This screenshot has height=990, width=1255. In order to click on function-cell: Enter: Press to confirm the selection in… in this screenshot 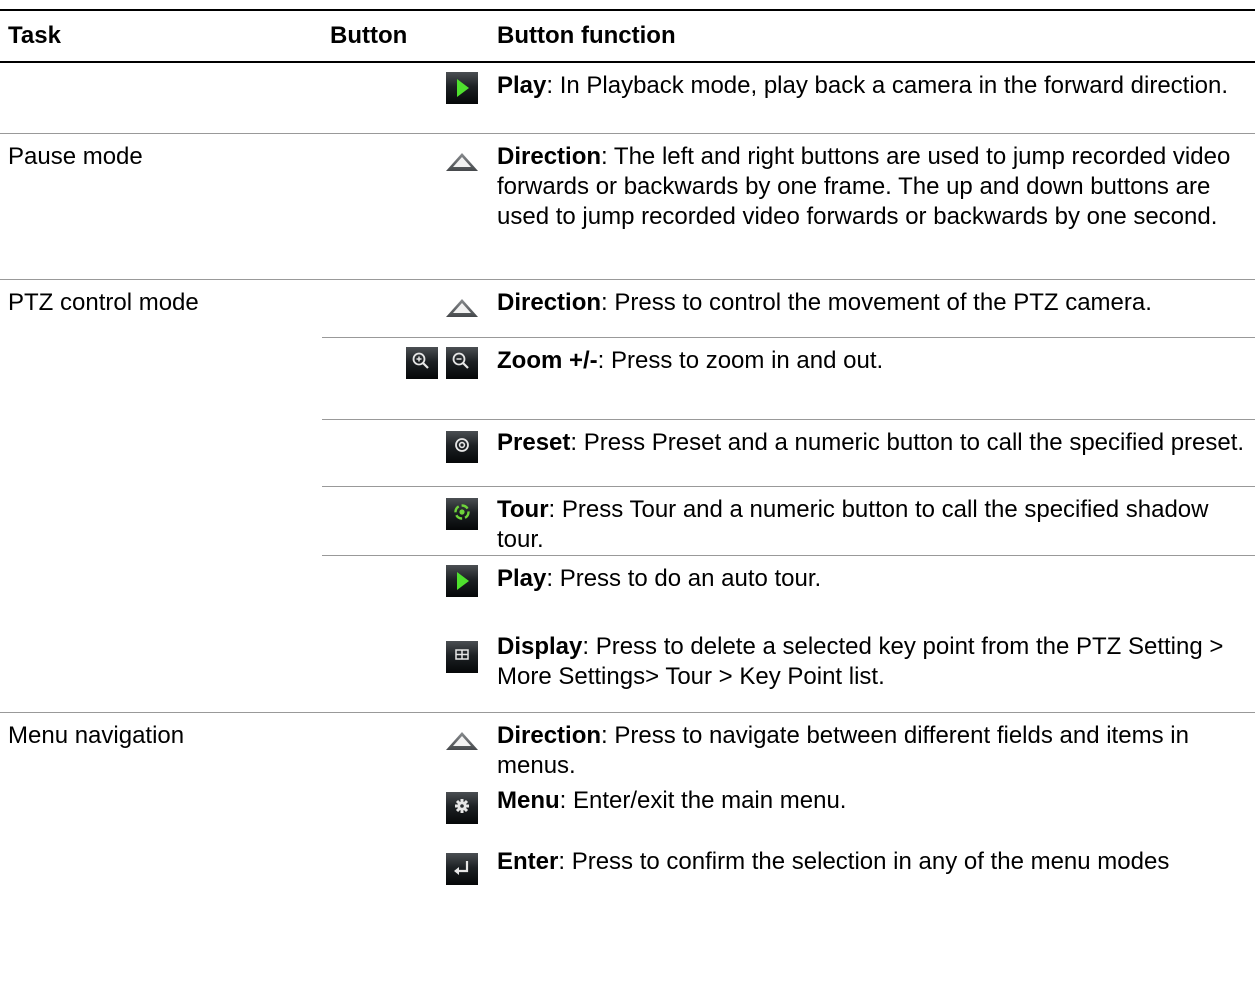, I will do `click(872, 876)`.